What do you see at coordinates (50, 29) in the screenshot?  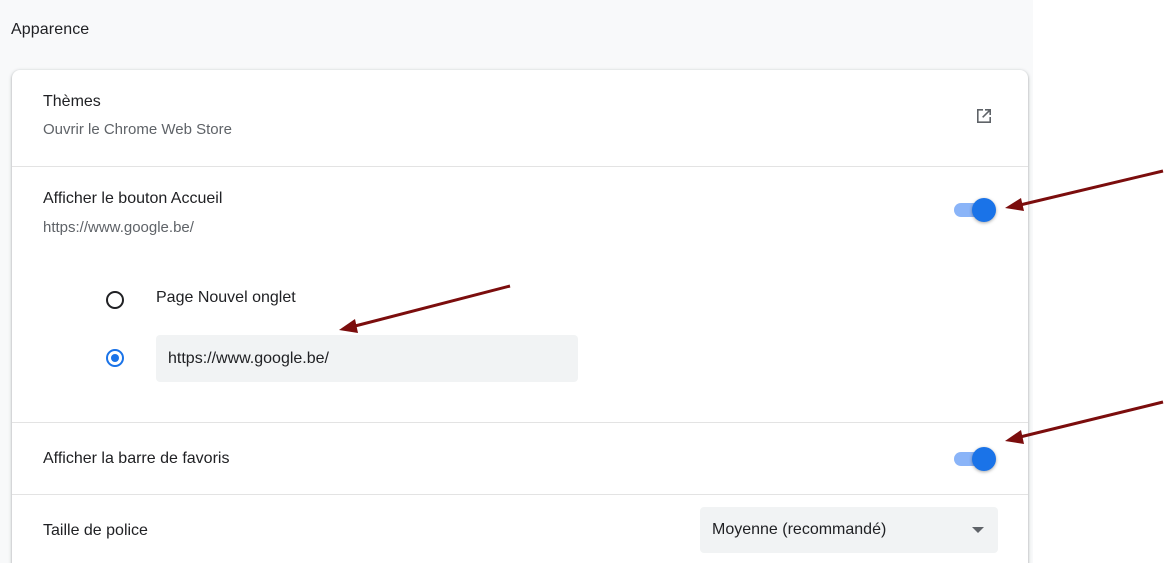 I see `section-title: Apparence` at bounding box center [50, 29].